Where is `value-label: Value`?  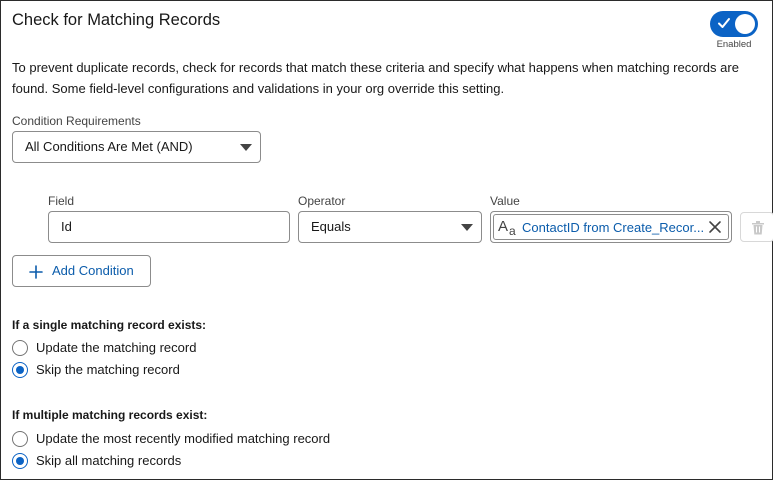
value-label: Value is located at coordinates (505, 201).